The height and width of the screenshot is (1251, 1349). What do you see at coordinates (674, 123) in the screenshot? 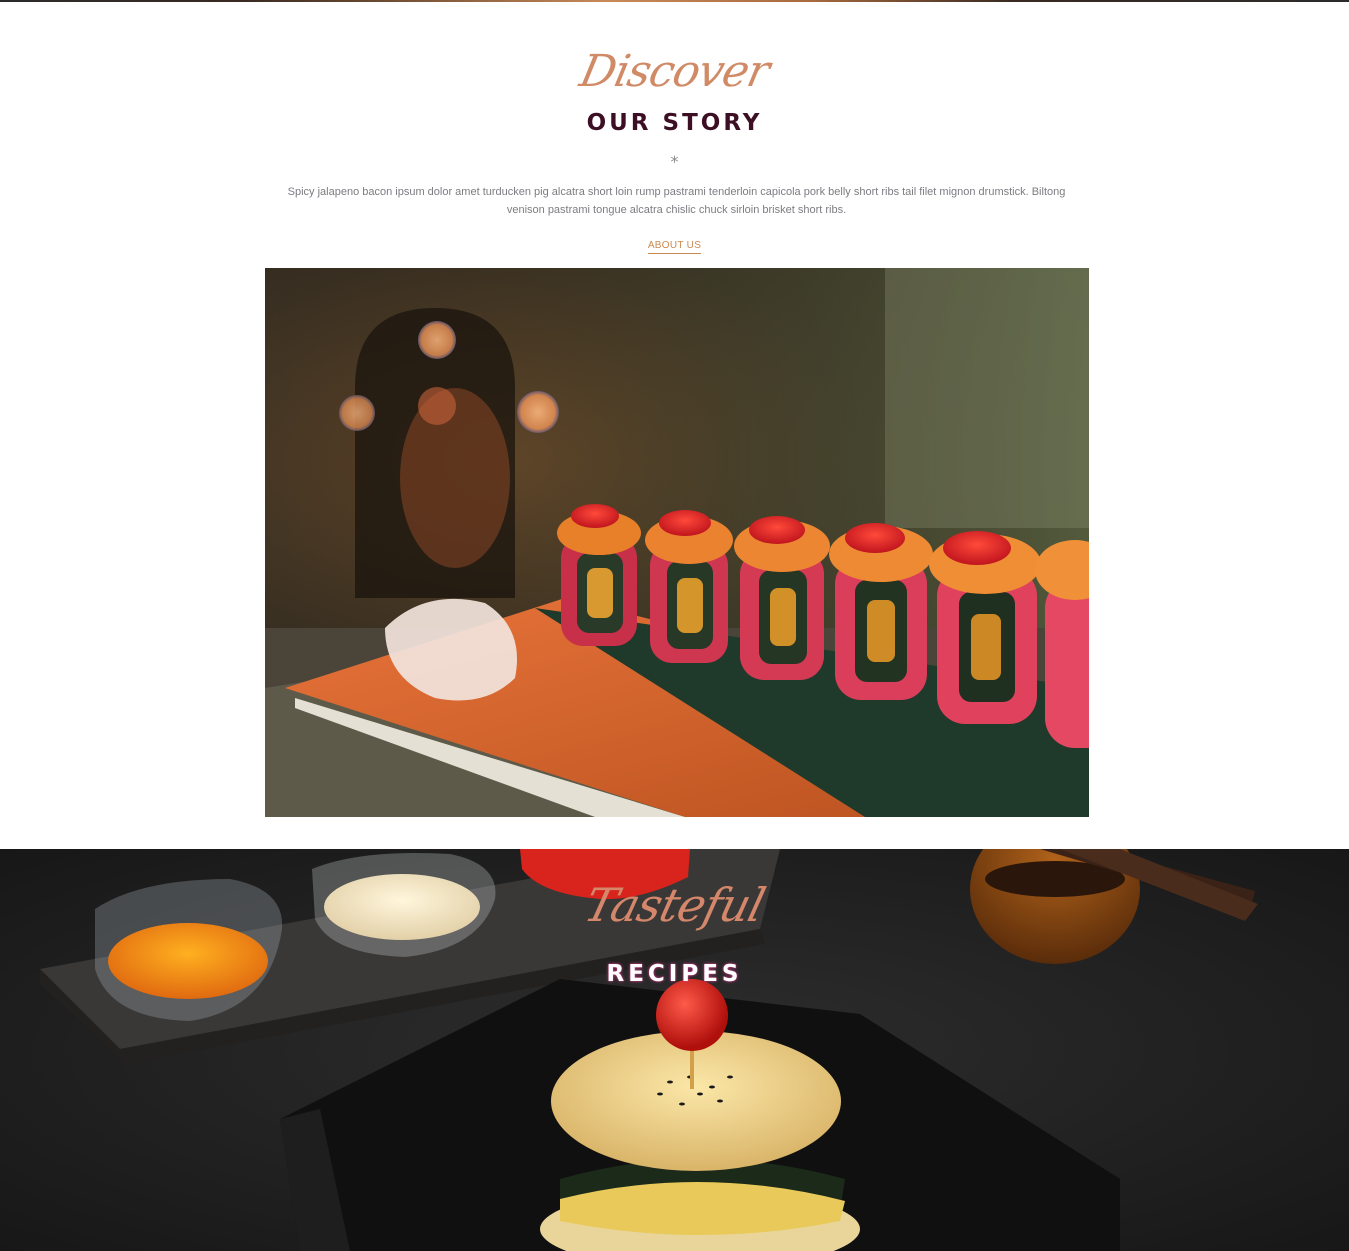
I see `our-story-heading: OUR STORY` at bounding box center [674, 123].